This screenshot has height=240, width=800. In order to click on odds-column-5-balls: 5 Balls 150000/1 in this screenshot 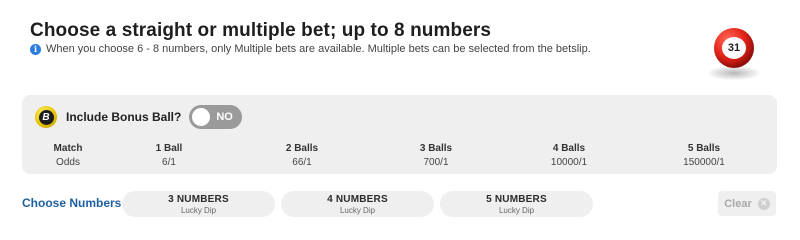, I will do `click(704, 155)`.